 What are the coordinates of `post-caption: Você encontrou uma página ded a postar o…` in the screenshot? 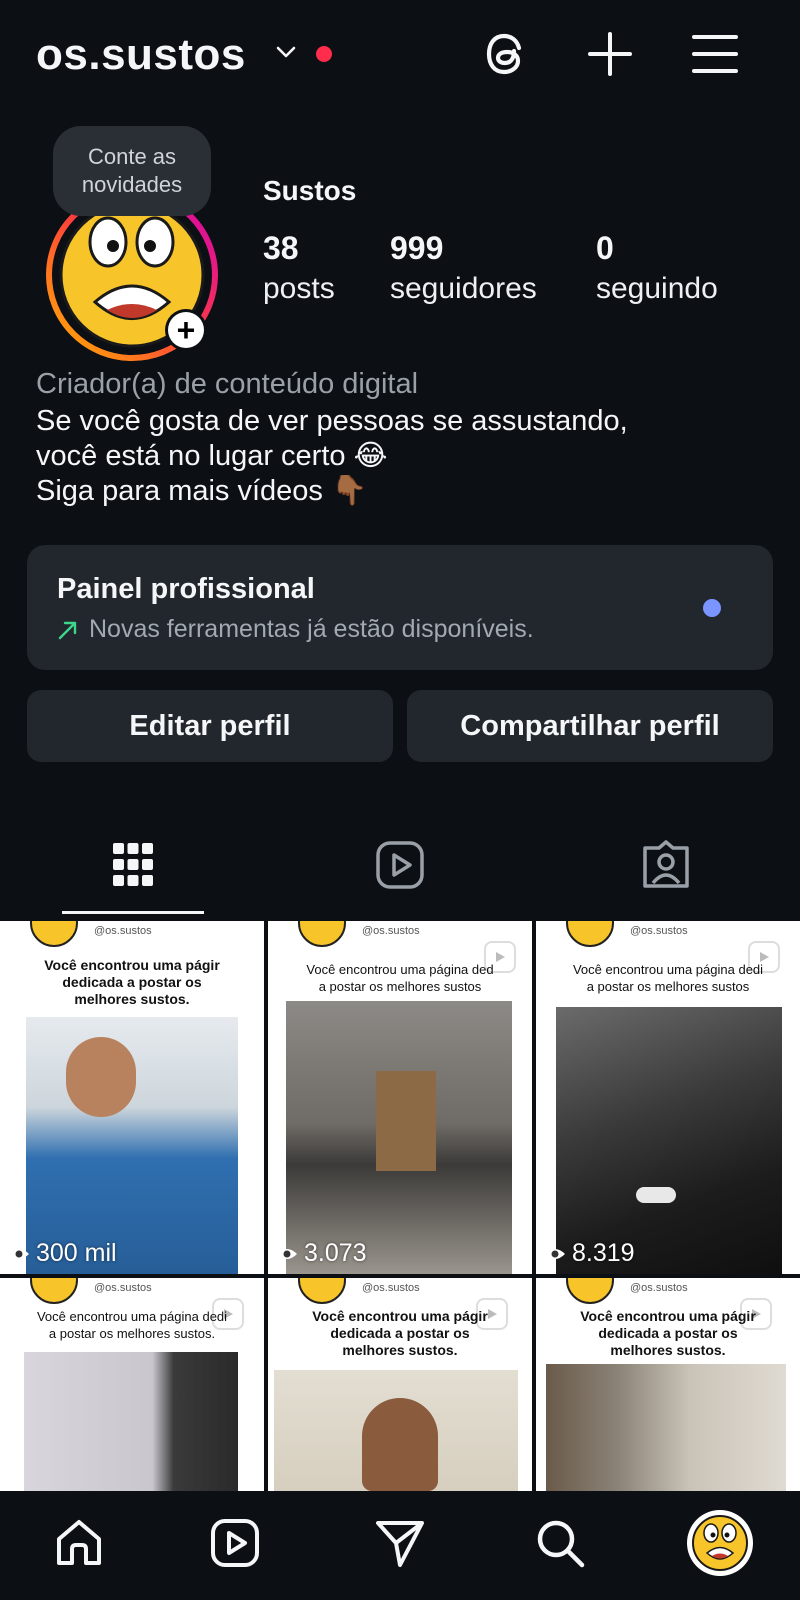 It's located at (400, 978).